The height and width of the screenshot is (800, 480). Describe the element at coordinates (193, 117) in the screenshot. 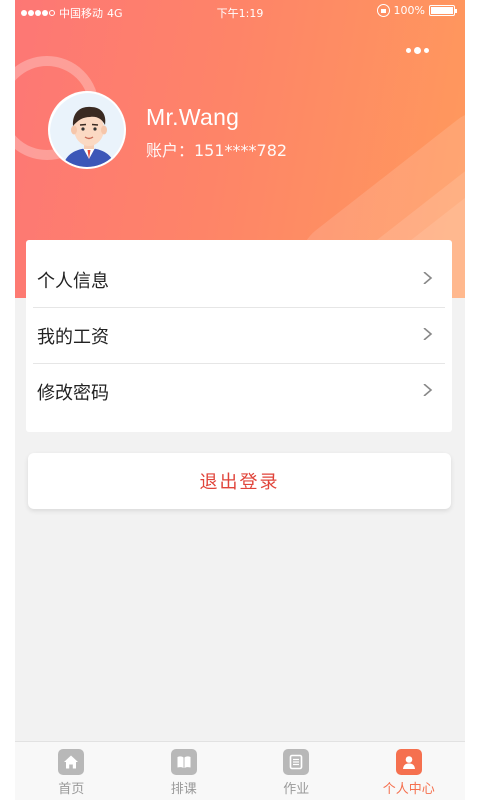

I see `user-name: Mr.Wang` at that location.